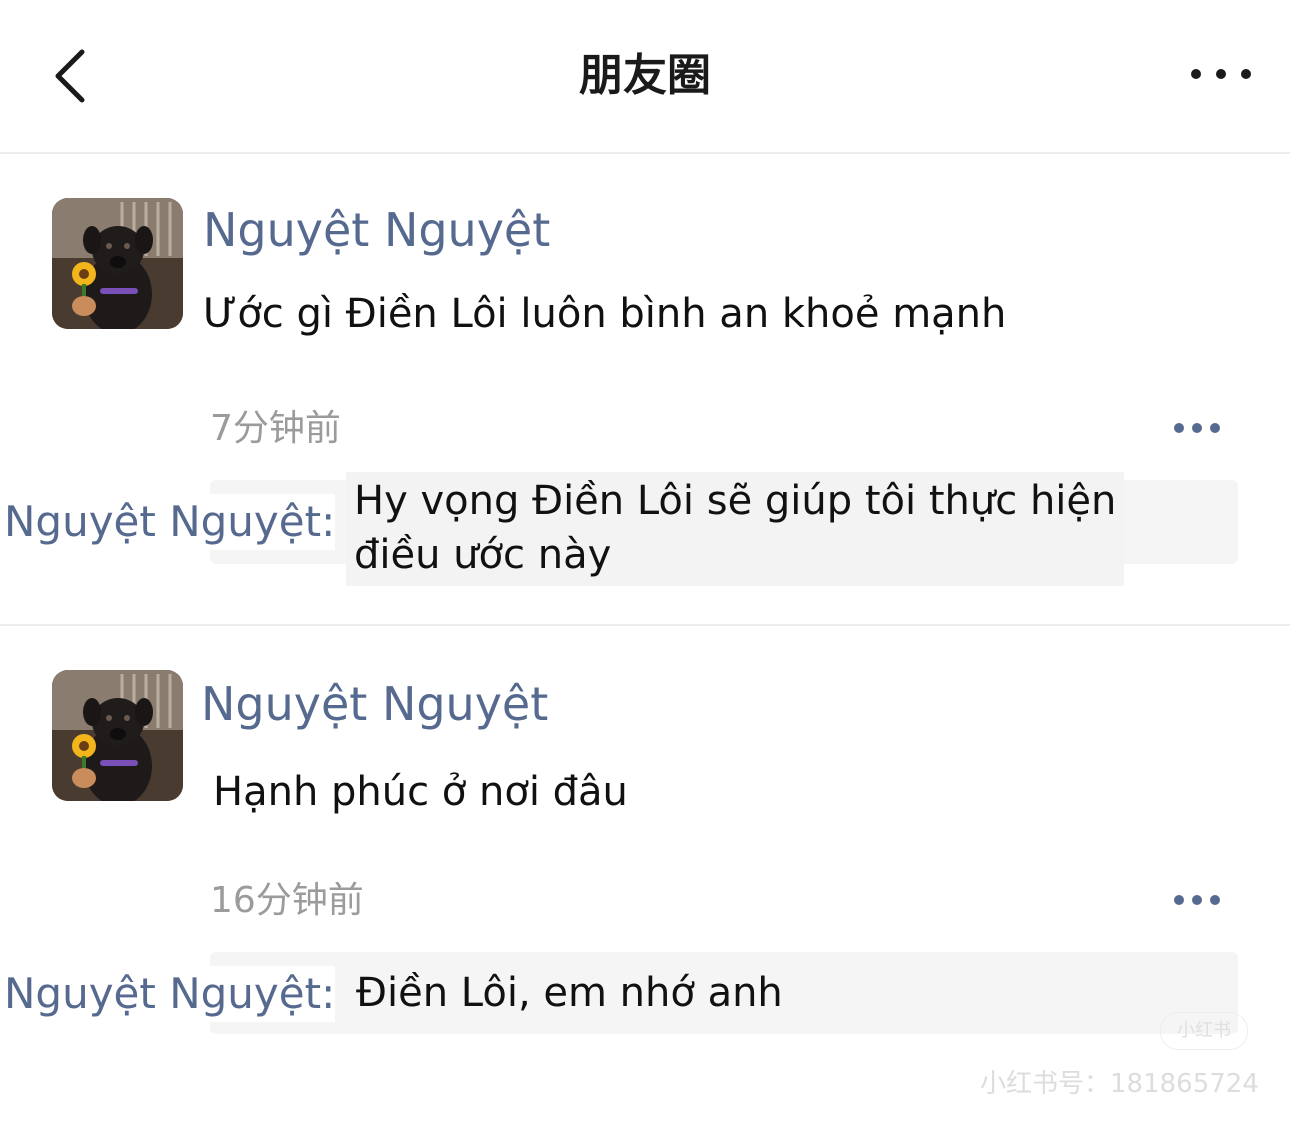 This screenshot has width=1290, height=1130. What do you see at coordinates (569, 993) in the screenshot?
I see `comment-text: Điền Lôi, em nhớ anh` at bounding box center [569, 993].